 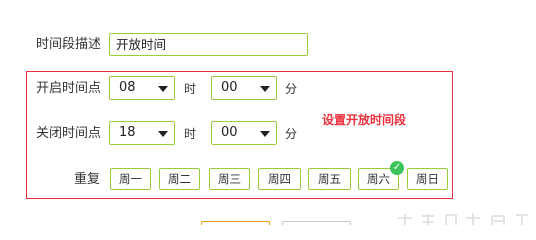 What do you see at coordinates (397, 168) in the screenshot?
I see `check-icon: ✓` at bounding box center [397, 168].